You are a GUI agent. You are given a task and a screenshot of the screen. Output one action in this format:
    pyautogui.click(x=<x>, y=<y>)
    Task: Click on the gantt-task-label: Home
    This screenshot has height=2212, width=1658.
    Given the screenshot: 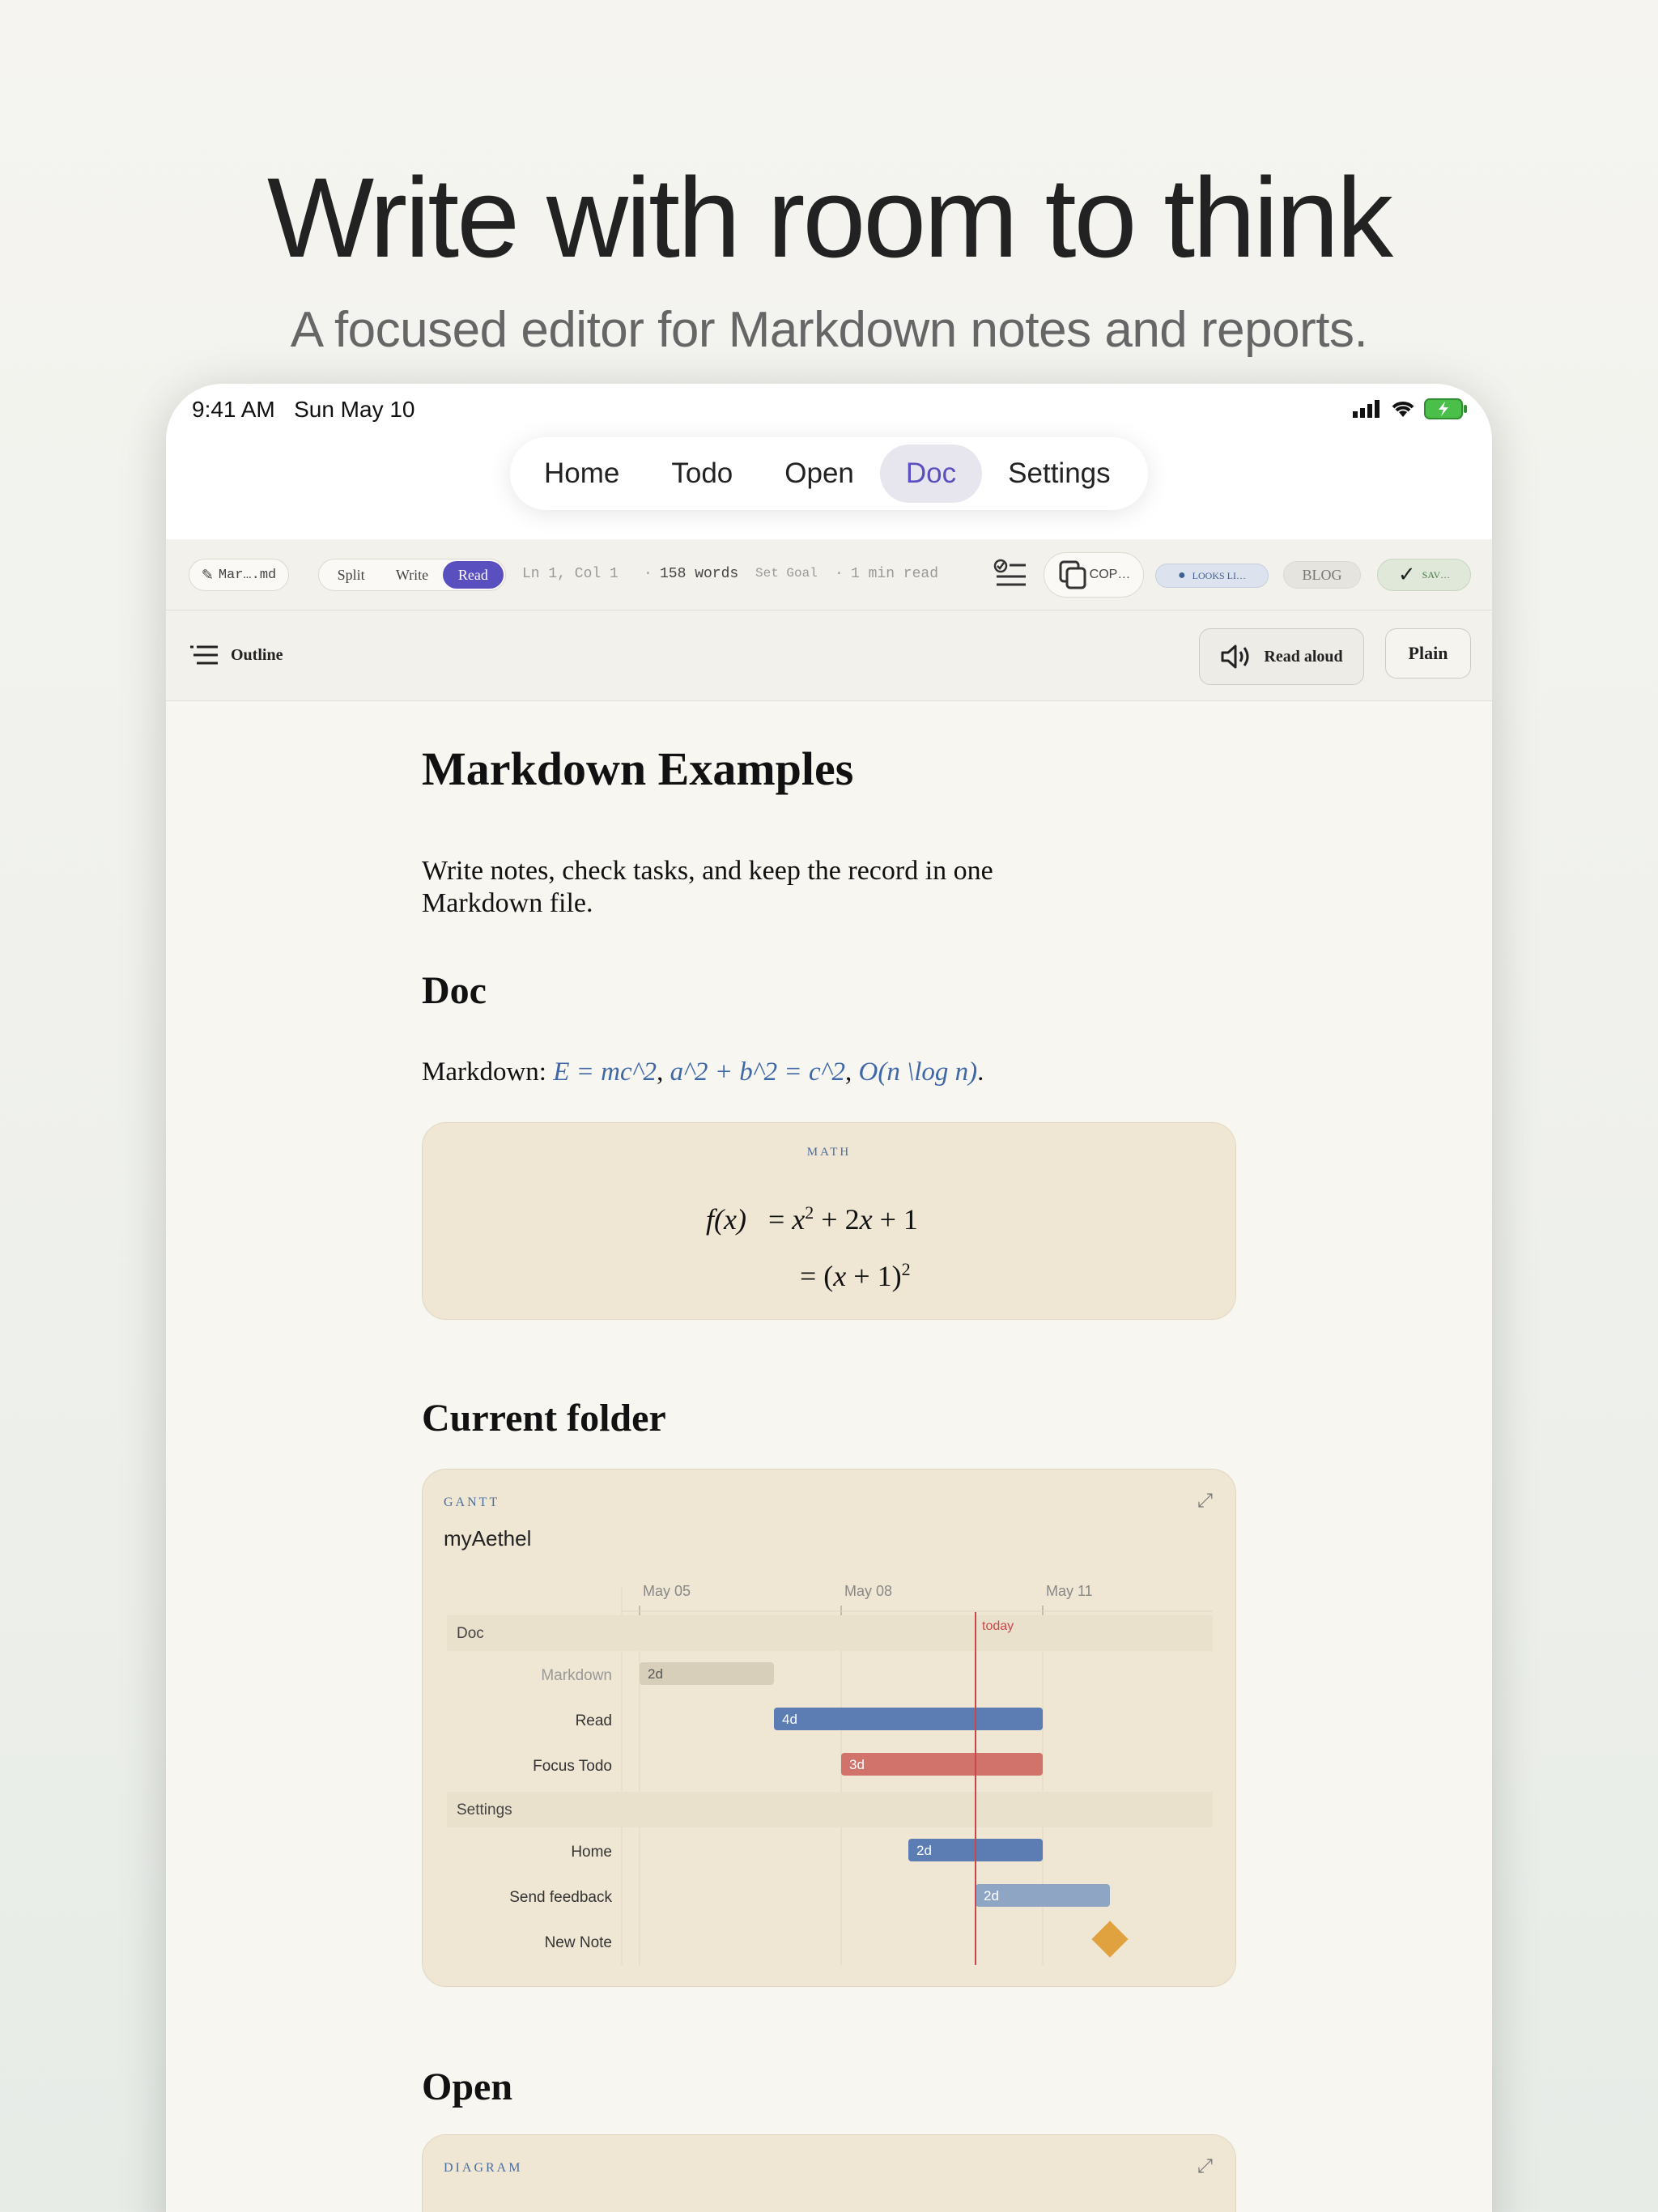 What is the action you would take?
    pyautogui.click(x=591, y=1853)
    